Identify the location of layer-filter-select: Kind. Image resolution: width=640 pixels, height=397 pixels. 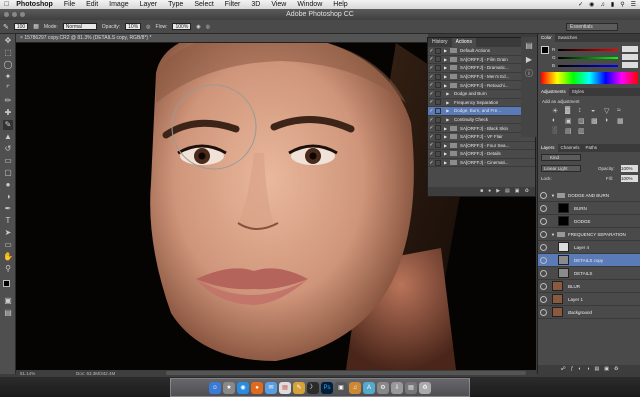
(561, 157).